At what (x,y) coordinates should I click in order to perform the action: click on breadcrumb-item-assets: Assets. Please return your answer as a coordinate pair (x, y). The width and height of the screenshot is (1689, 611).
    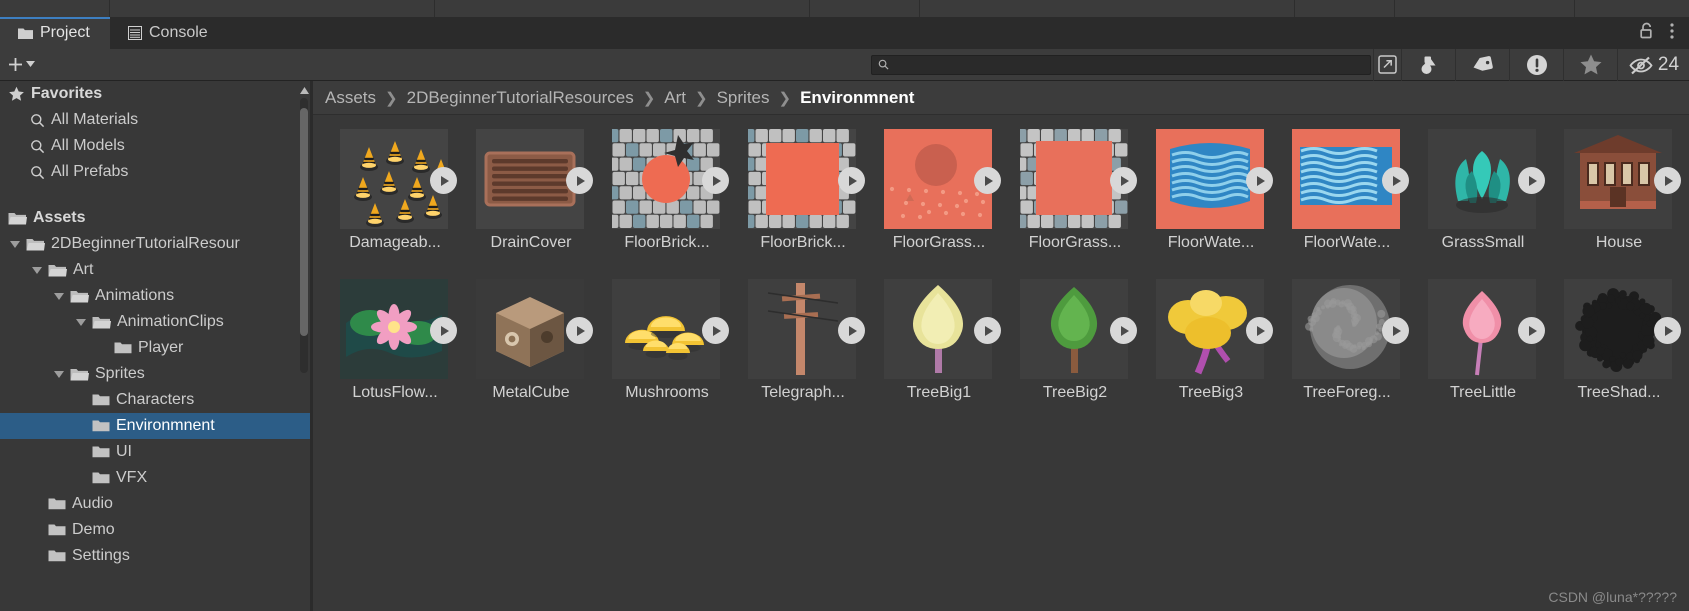
    Looking at the image, I should click on (350, 98).